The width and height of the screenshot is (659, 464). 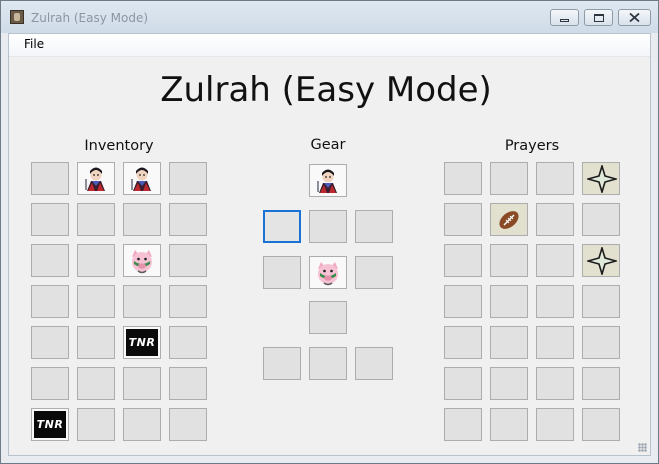 I want to click on app-icon, so click(x=17, y=17).